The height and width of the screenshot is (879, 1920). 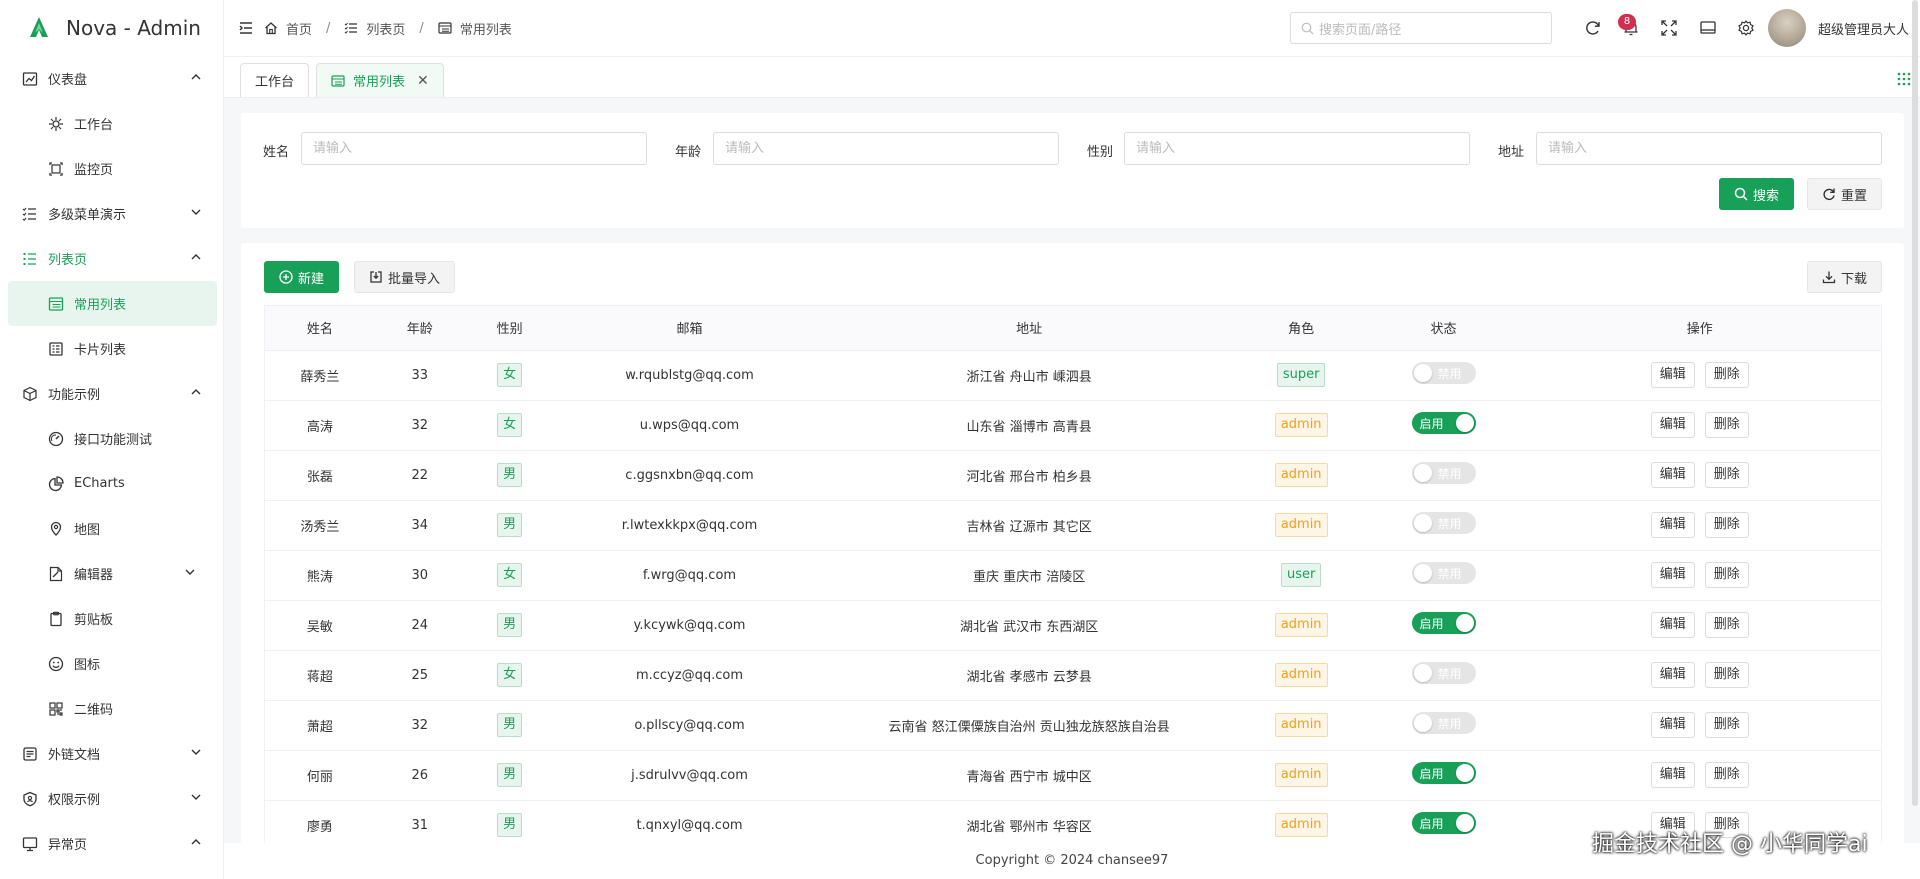 I want to click on sidebar-item: 卡片列表, so click(x=112, y=348).